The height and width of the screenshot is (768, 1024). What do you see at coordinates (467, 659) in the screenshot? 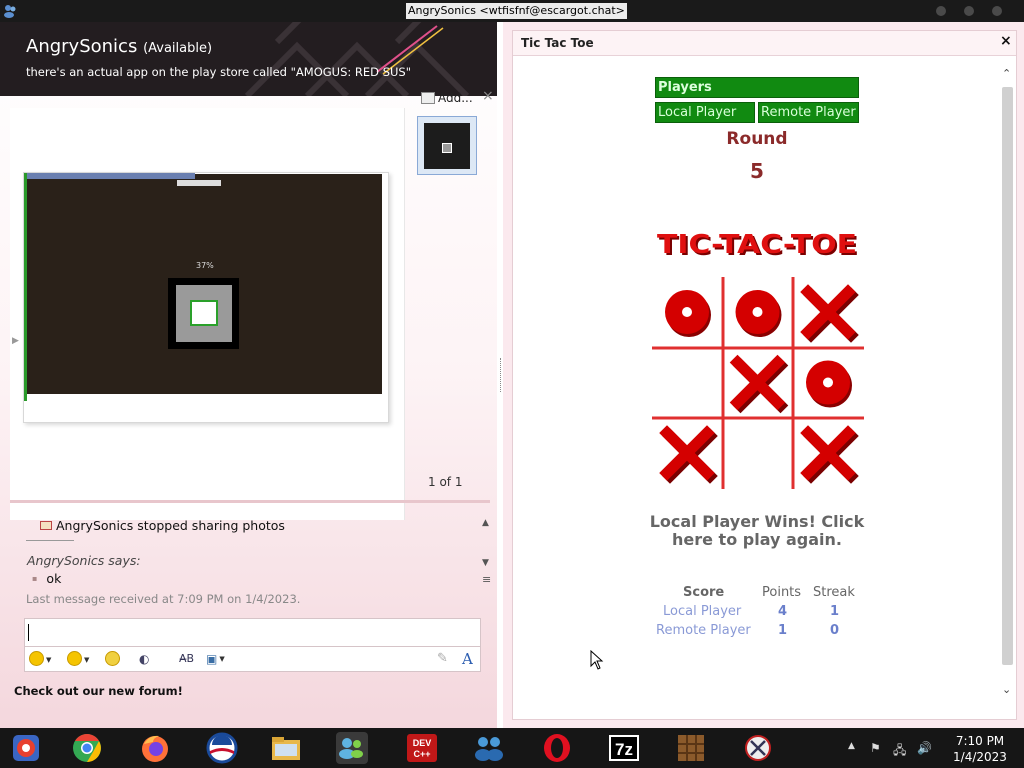
I see `font-button: A` at bounding box center [467, 659].